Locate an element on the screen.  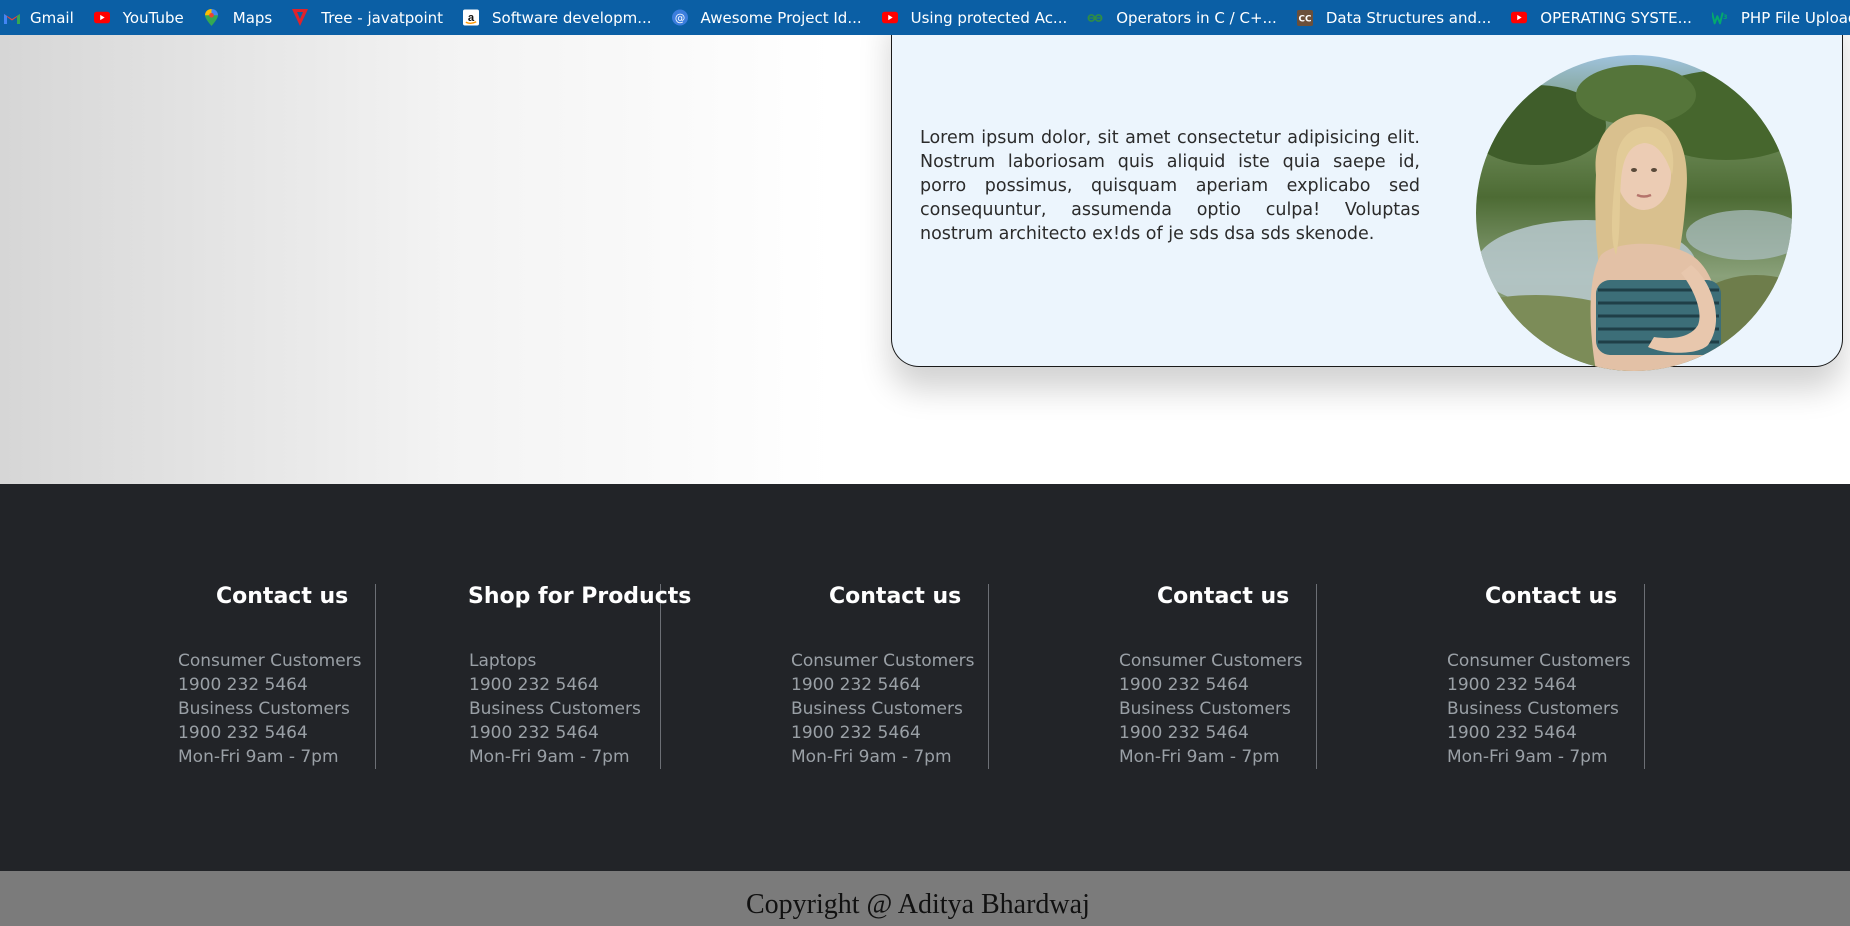
bookmark-label: YouTube is located at coordinates (153, 17).